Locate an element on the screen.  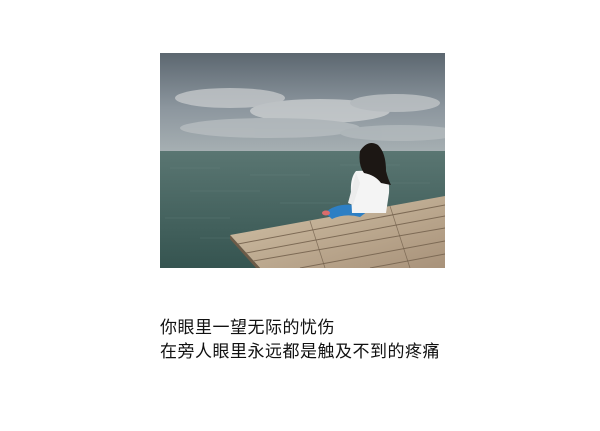
caption: 你眼里一望无际的忧伤 在旁人眼里永远都是触及不到的疼痛 is located at coordinates (370, 340).